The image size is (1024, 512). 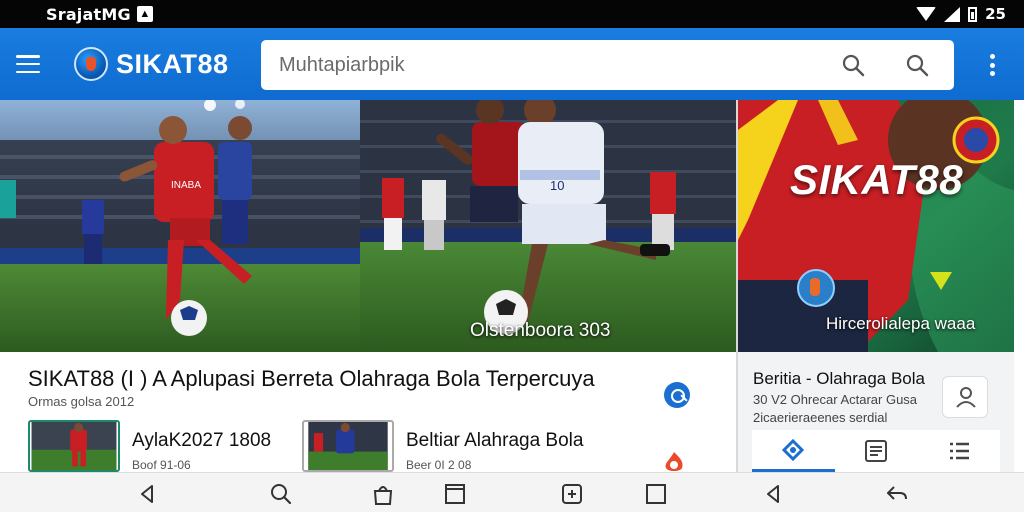 I want to click on user-icon, so click(x=966, y=397).